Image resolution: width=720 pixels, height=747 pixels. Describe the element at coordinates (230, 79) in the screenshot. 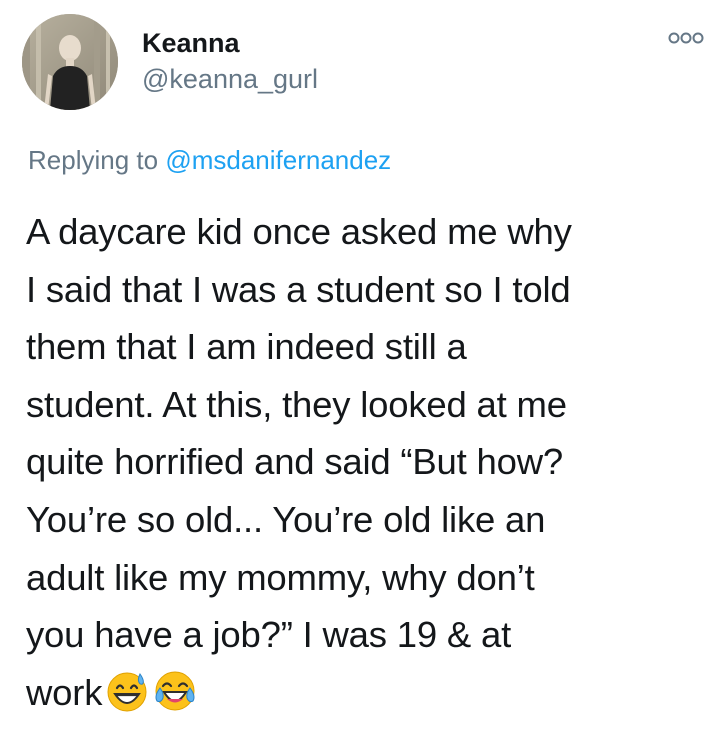

I see `user-handle: @keanna_gurl` at that location.